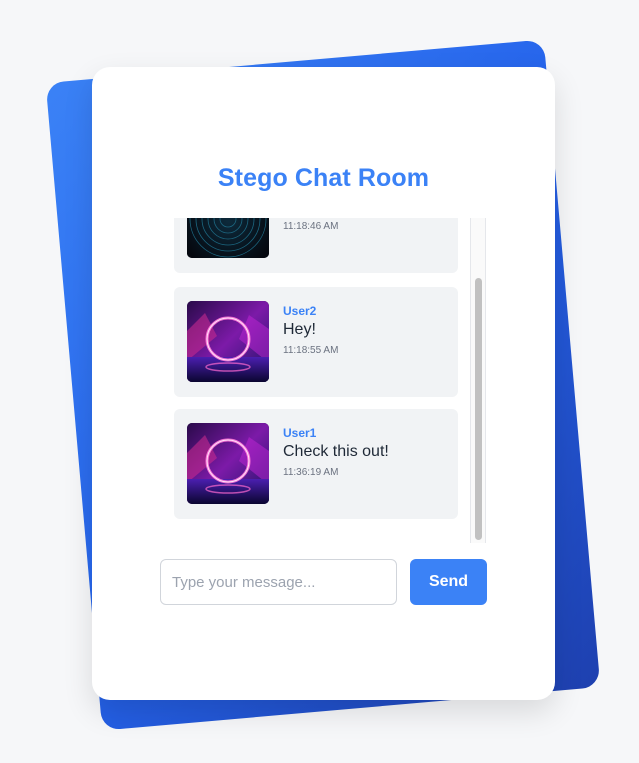 This screenshot has height=763, width=639. Describe the element at coordinates (478, 409) in the screenshot. I see `scrollbar-thumb` at that location.